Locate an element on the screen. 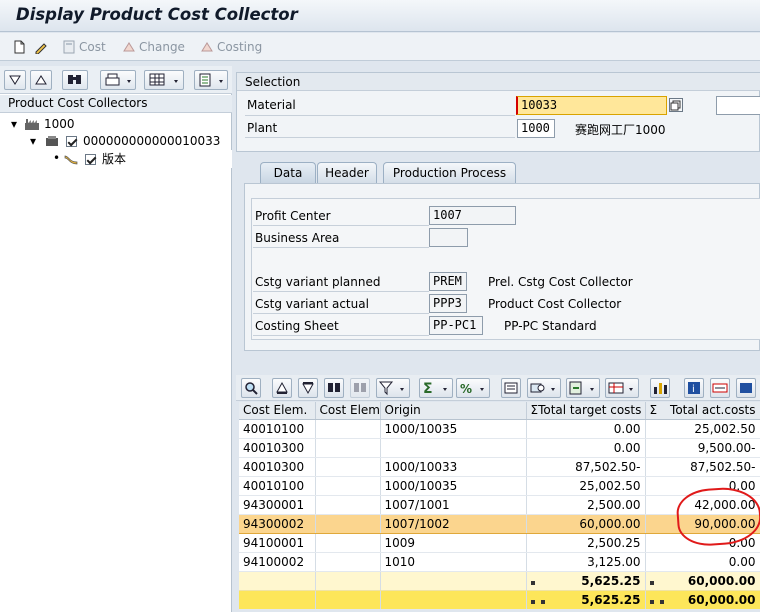  cell-origin: 1010 is located at coordinates (453, 562).